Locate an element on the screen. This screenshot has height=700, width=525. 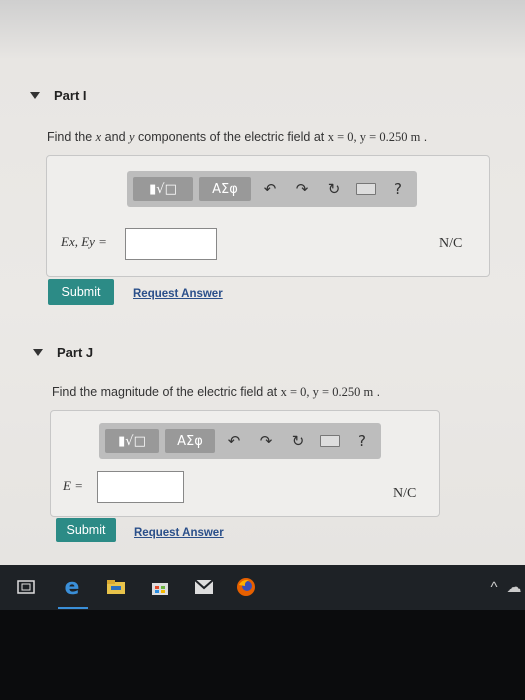
part-i-title: Part I is located at coordinates (70, 95).